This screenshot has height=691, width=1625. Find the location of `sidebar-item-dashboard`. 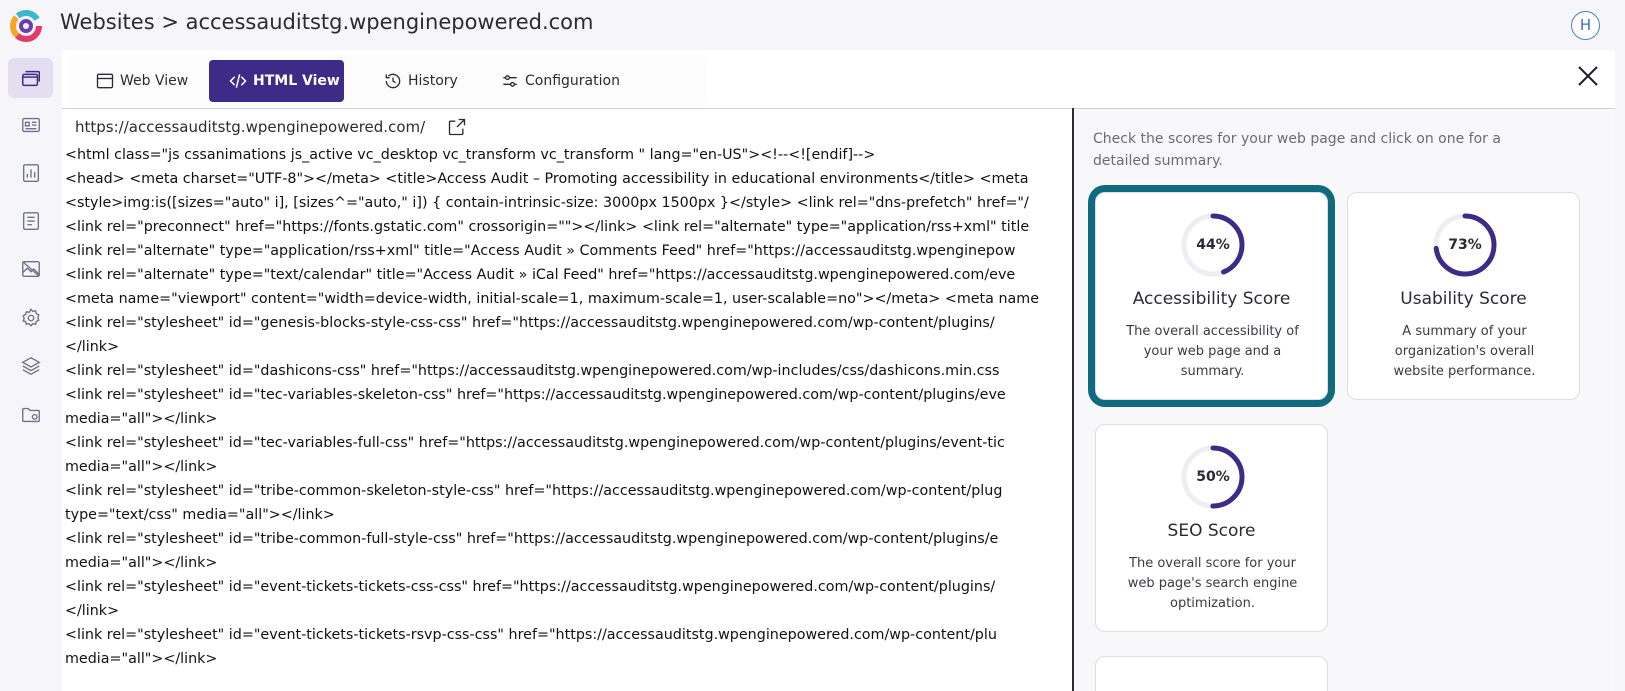

sidebar-item-dashboard is located at coordinates (30, 125).